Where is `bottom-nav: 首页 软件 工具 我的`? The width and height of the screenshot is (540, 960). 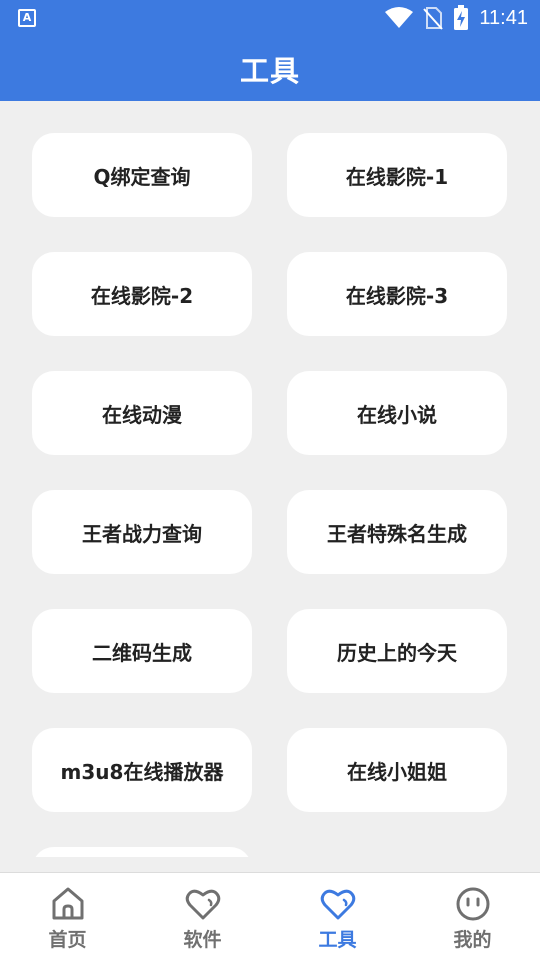 bottom-nav: 首页 软件 工具 我的 is located at coordinates (270, 916).